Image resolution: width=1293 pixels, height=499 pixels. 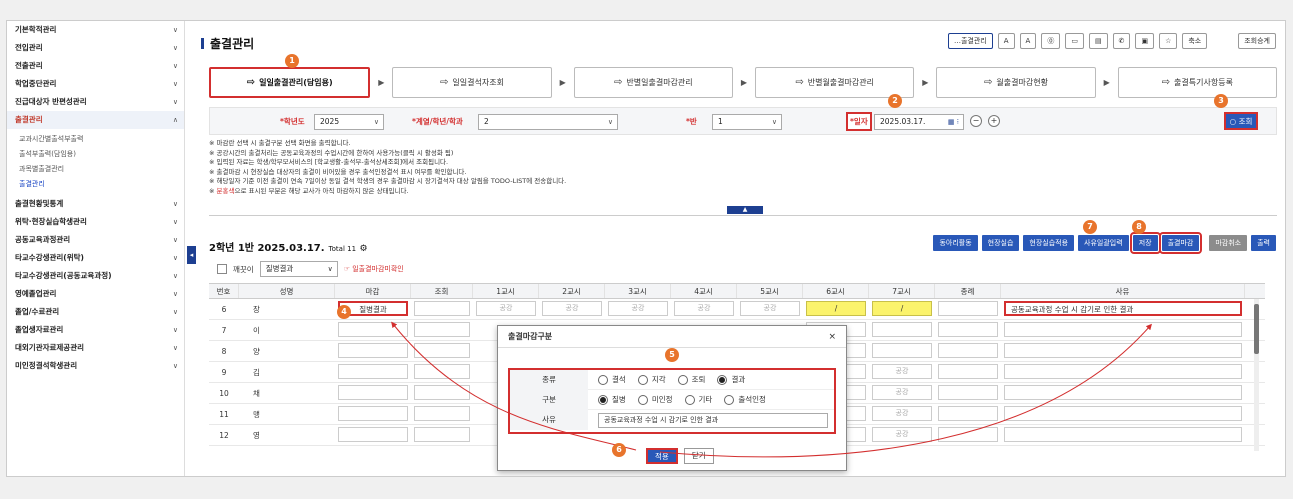 I want to click on sidebar-item: 전입관리 ∨, so click(x=95, y=48).